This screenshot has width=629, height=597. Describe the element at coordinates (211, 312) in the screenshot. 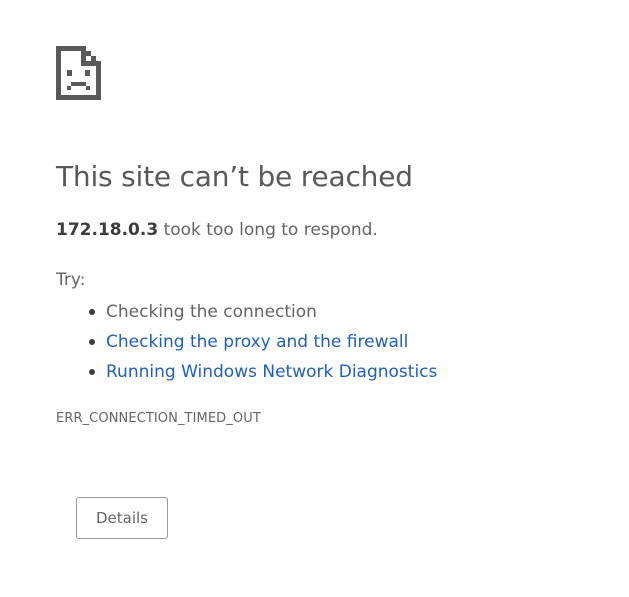

I see `suggestion-check-connection: Checking the connection` at that location.